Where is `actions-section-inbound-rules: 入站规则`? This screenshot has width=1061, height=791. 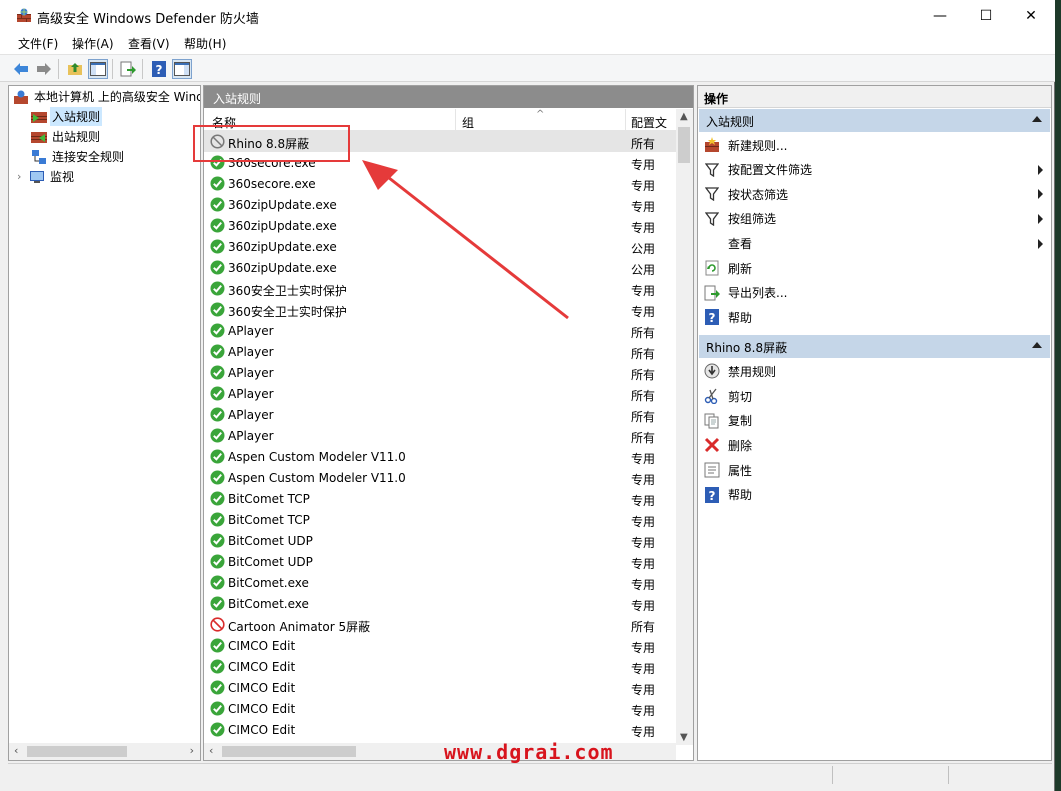
actions-section-inbound-rules: 入站规则 is located at coordinates (874, 120).